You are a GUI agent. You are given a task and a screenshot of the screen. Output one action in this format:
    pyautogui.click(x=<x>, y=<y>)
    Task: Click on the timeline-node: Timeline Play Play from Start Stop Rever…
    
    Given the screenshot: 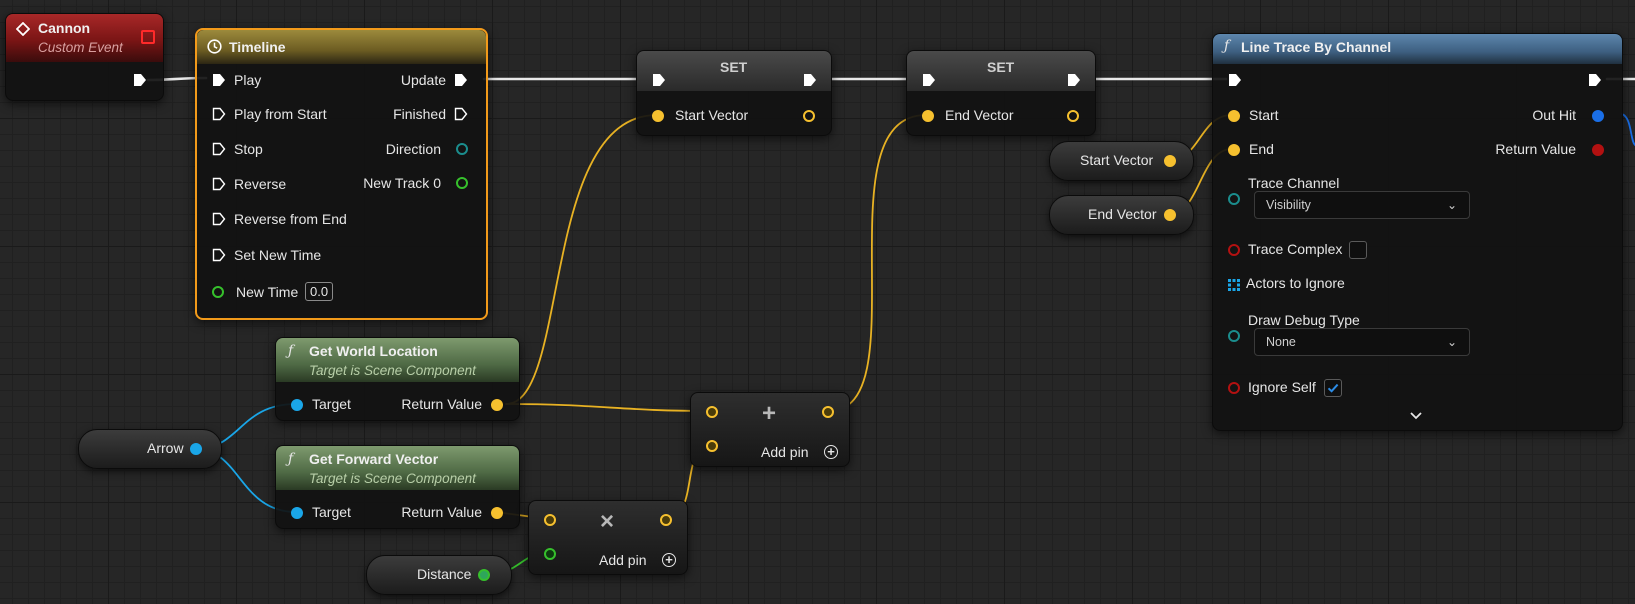 What is the action you would take?
    pyautogui.click(x=341, y=174)
    